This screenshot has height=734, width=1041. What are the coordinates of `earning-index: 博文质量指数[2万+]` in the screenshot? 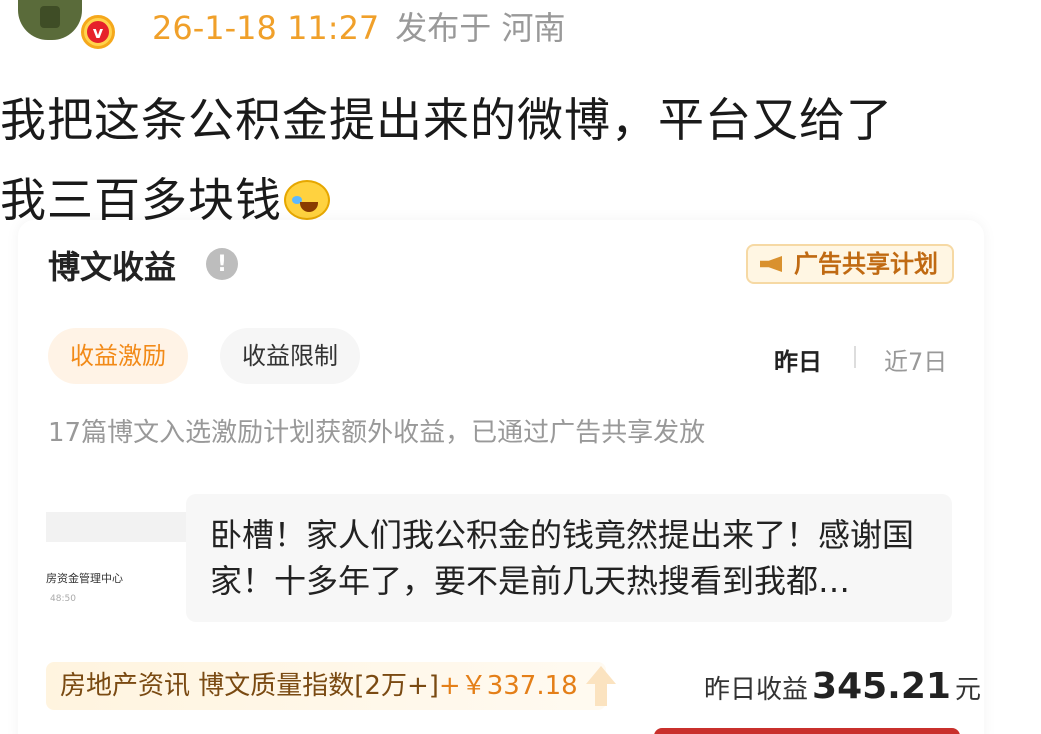 It's located at (318, 686).